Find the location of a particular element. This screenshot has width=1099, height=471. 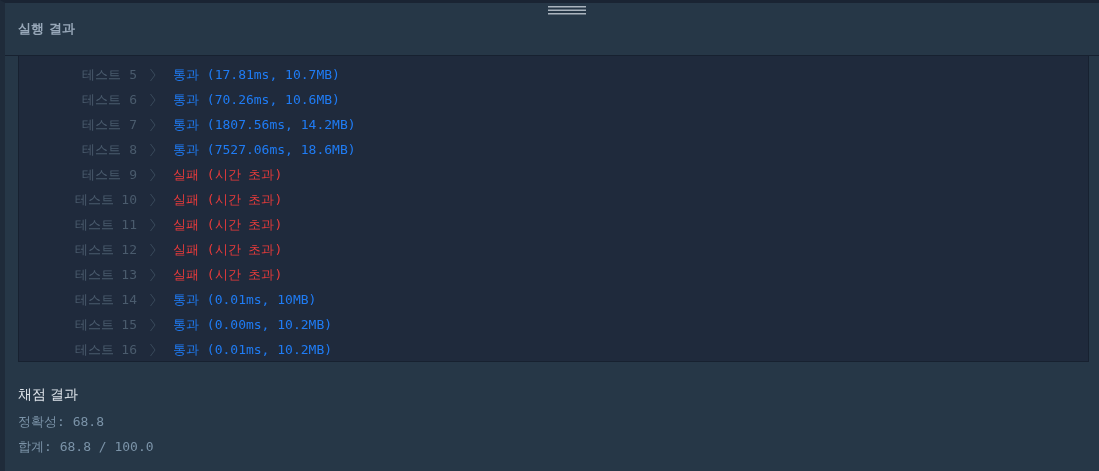

grading-title: 채점 결과 is located at coordinates (49, 395).